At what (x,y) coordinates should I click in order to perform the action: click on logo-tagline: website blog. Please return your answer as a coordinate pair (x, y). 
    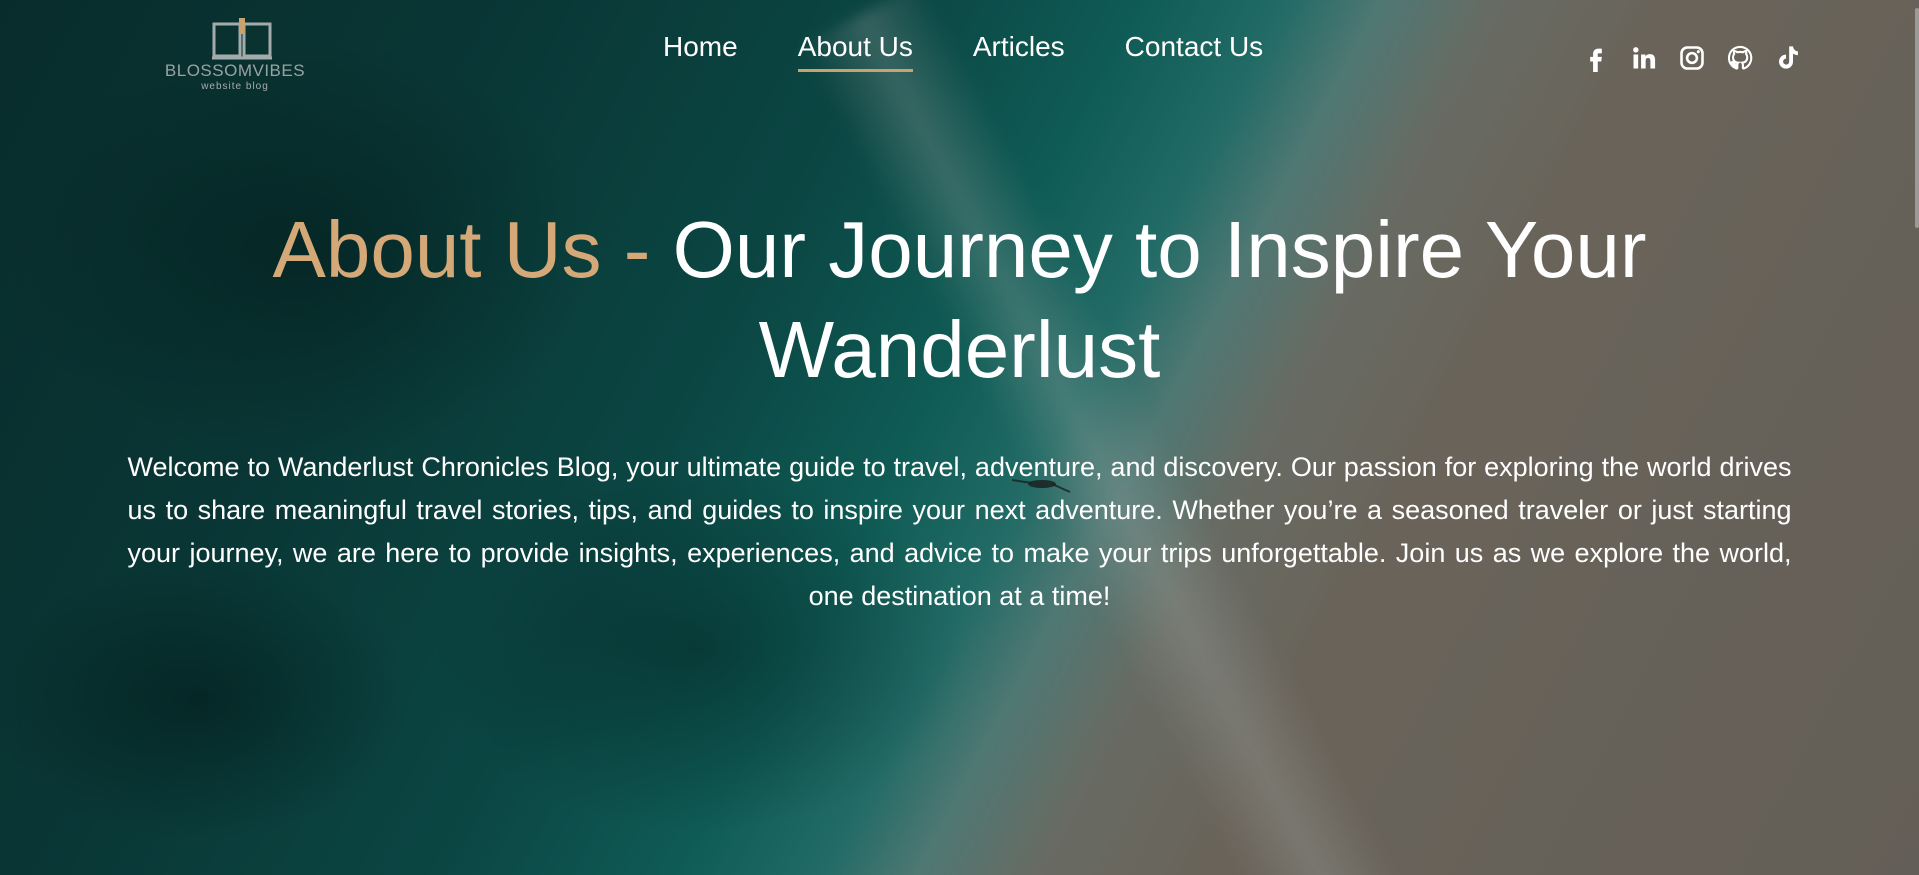
    Looking at the image, I should click on (235, 86).